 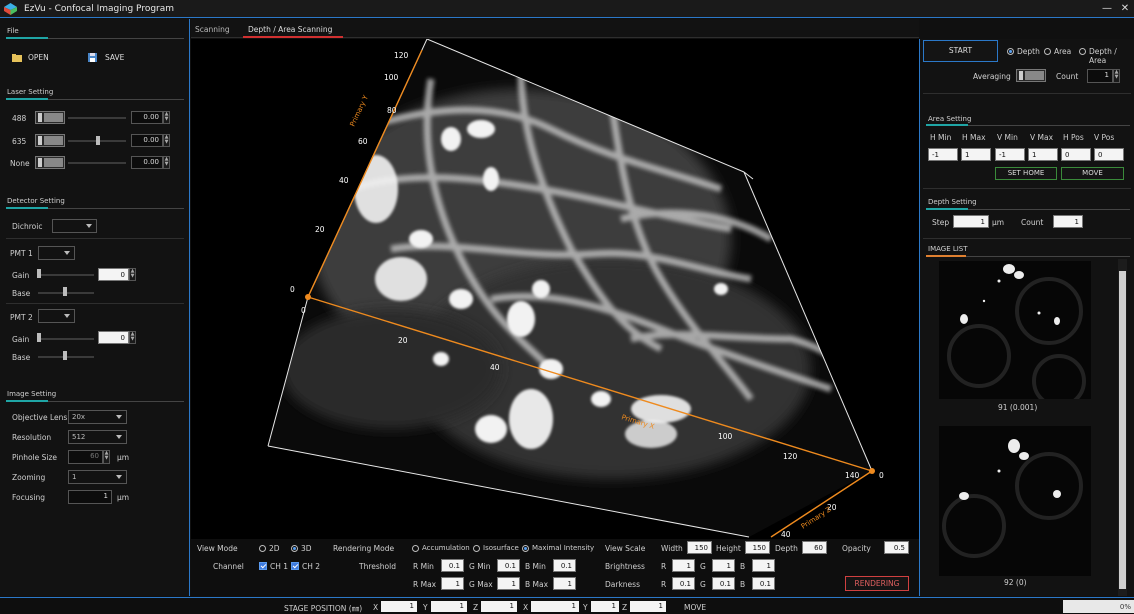 I want to click on r-max-input: 1, so click(x=452, y=583).